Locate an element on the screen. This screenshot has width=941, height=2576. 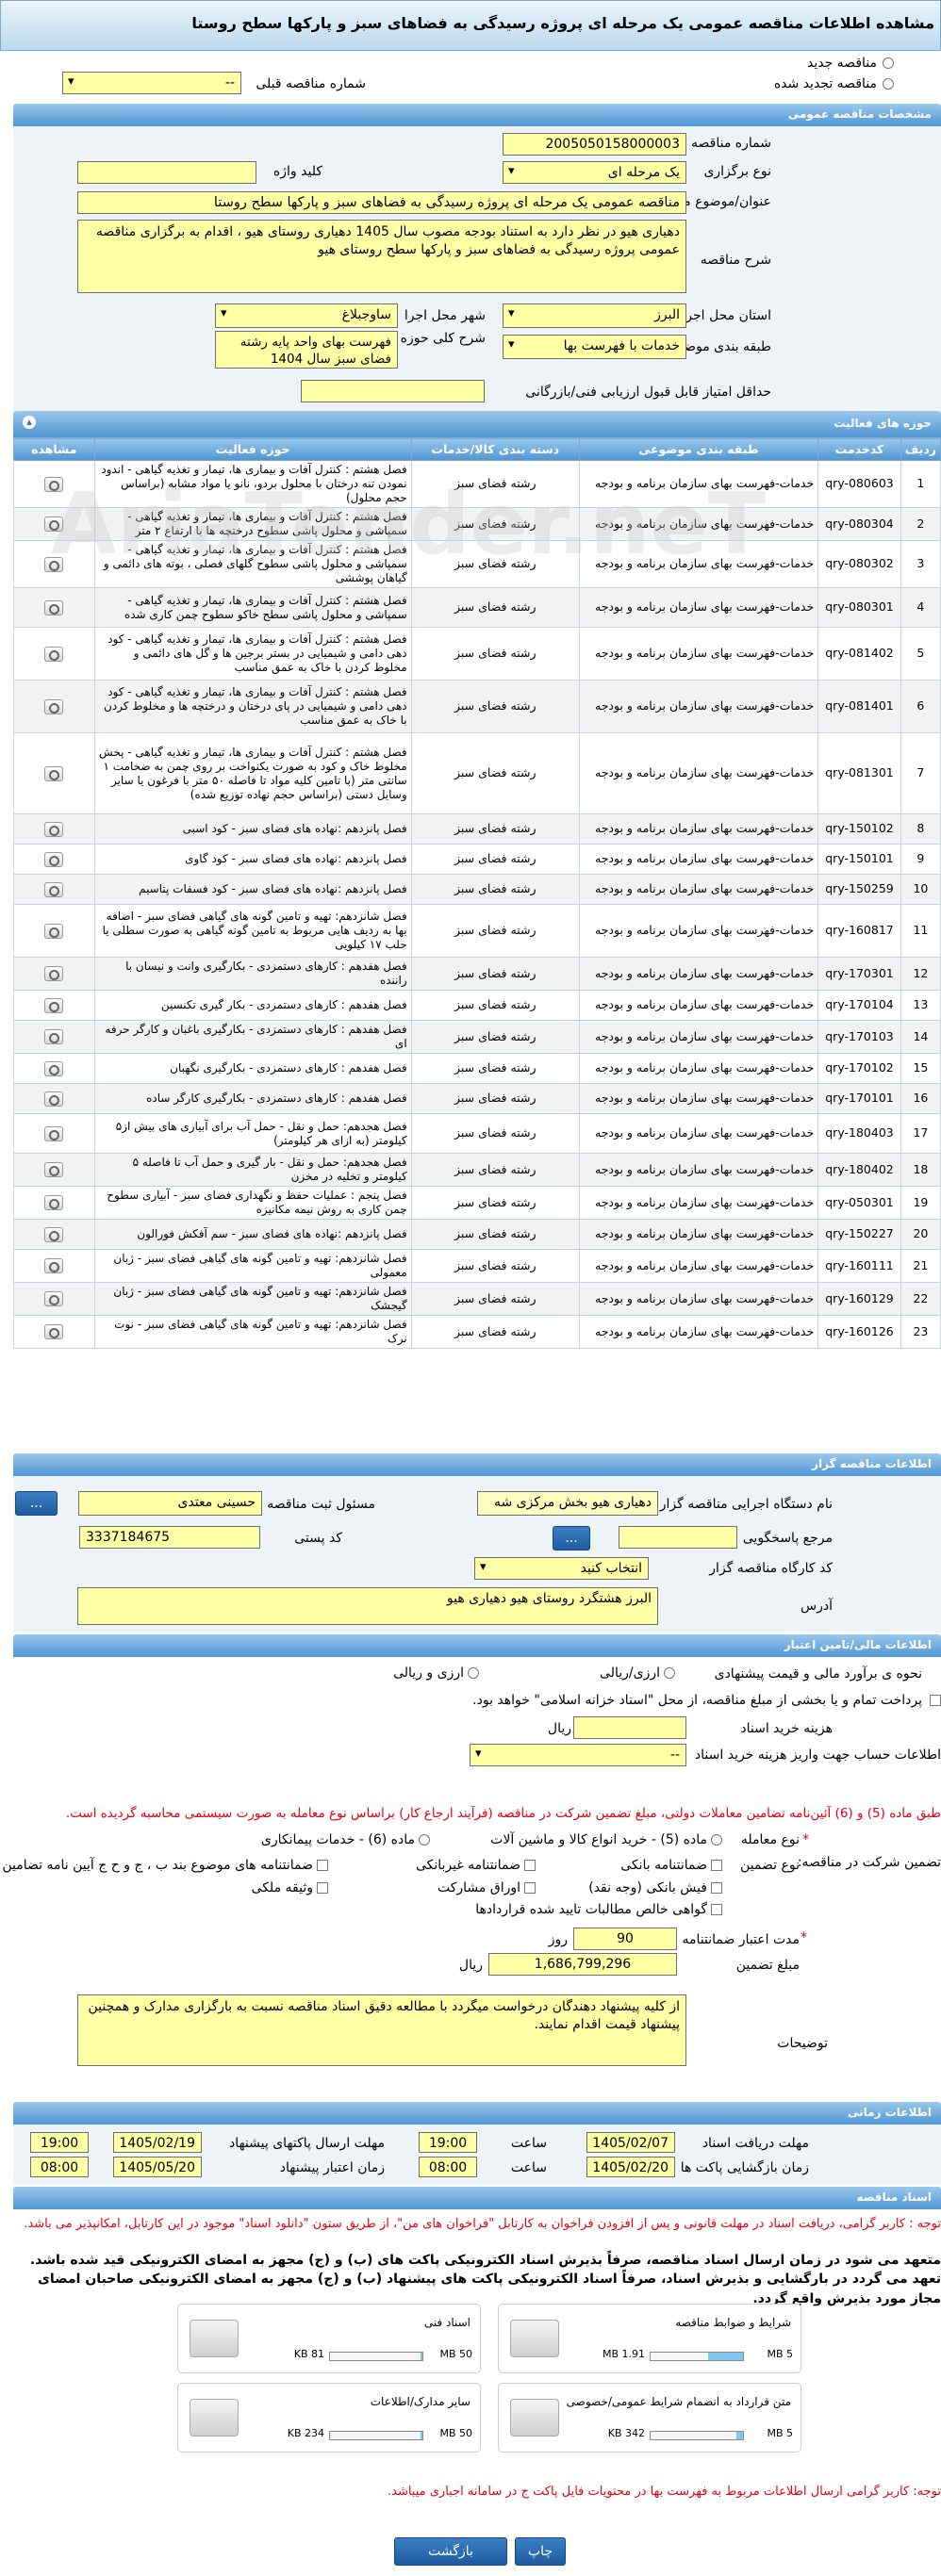
city-select: ساوجبلاغ is located at coordinates (306, 316).